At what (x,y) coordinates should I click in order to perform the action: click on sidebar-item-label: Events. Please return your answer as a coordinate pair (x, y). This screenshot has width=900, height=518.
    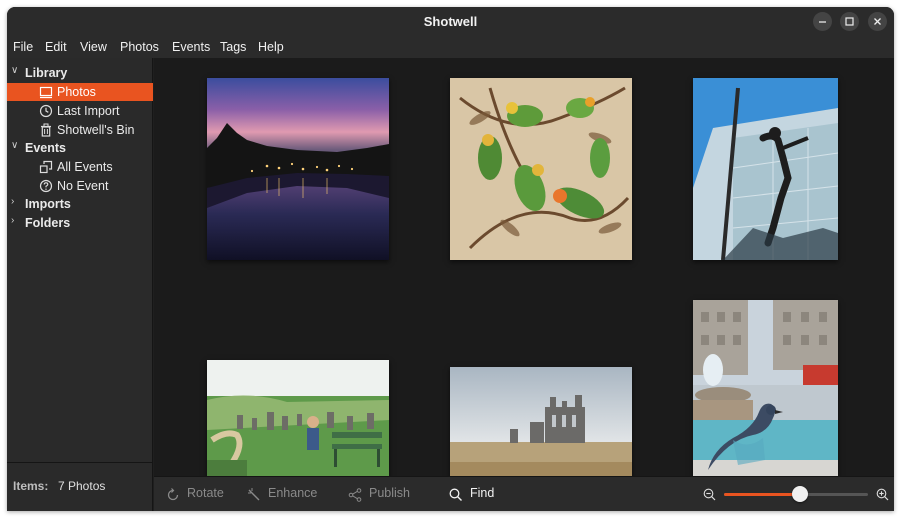
    Looking at the image, I should click on (45, 148).